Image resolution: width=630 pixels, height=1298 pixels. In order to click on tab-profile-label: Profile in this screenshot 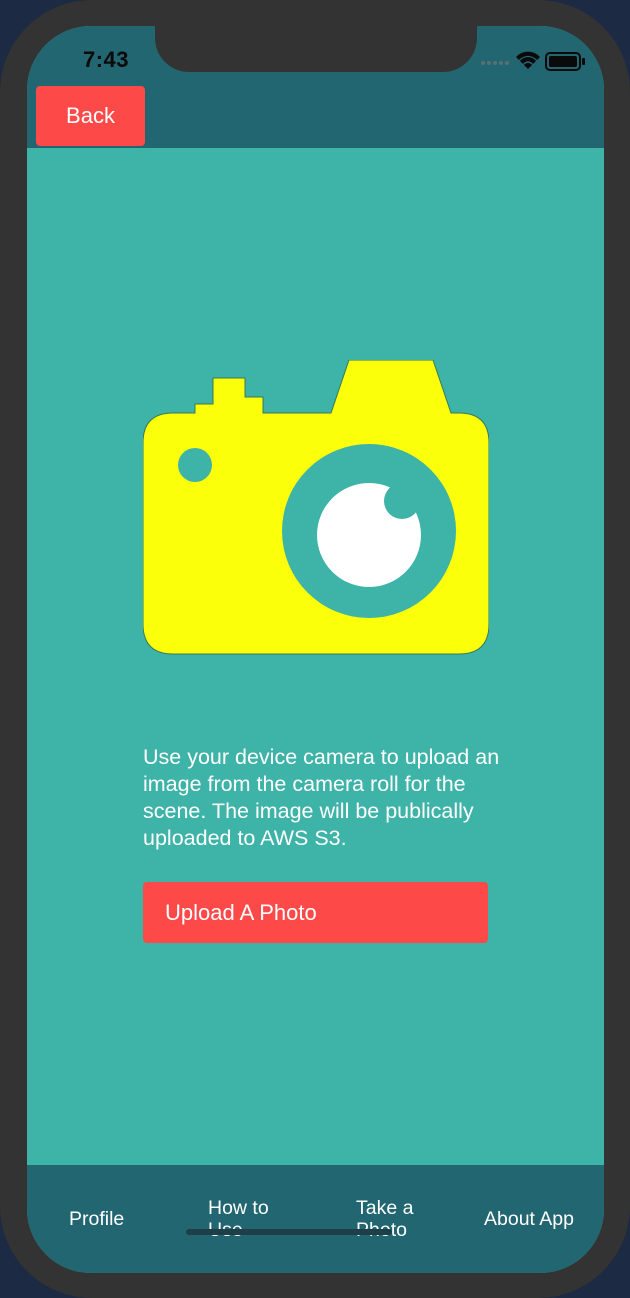, I will do `click(97, 1219)`.